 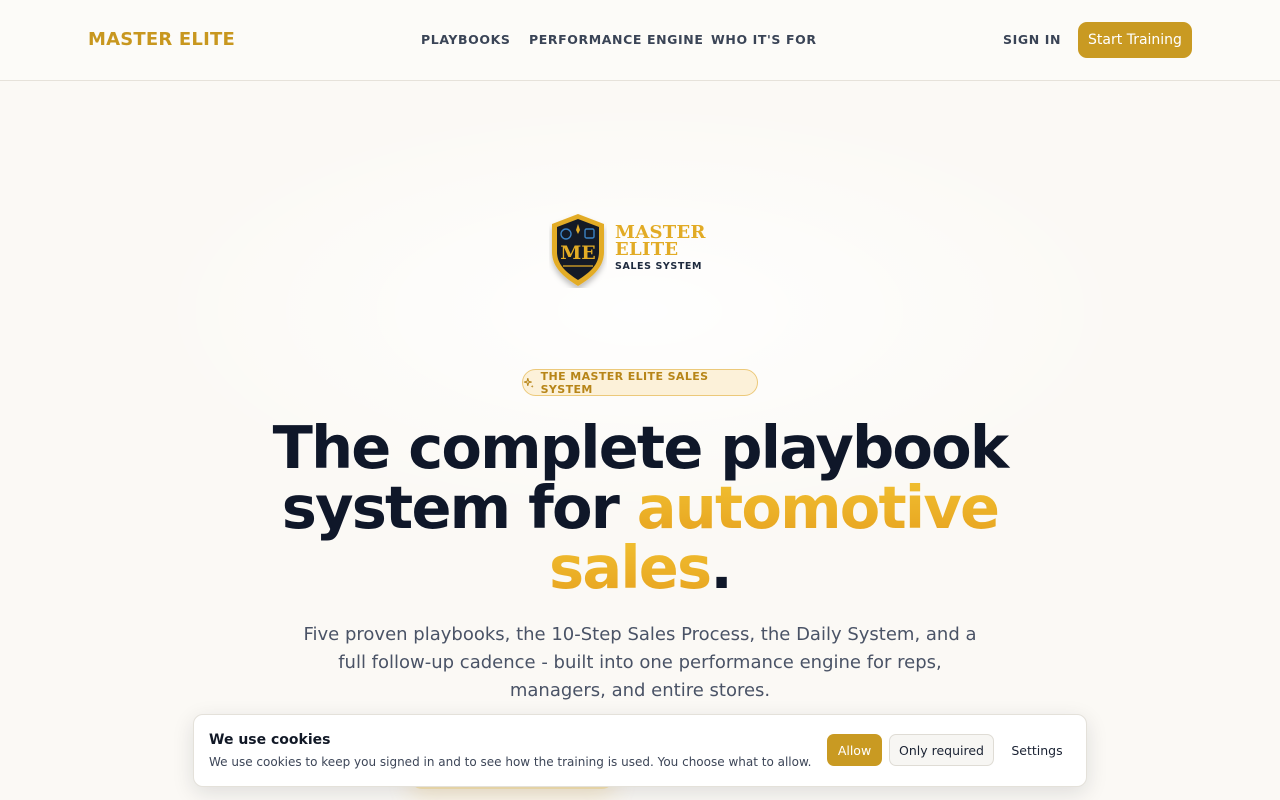 I want to click on cookie-title: We use cookies, so click(x=270, y=740).